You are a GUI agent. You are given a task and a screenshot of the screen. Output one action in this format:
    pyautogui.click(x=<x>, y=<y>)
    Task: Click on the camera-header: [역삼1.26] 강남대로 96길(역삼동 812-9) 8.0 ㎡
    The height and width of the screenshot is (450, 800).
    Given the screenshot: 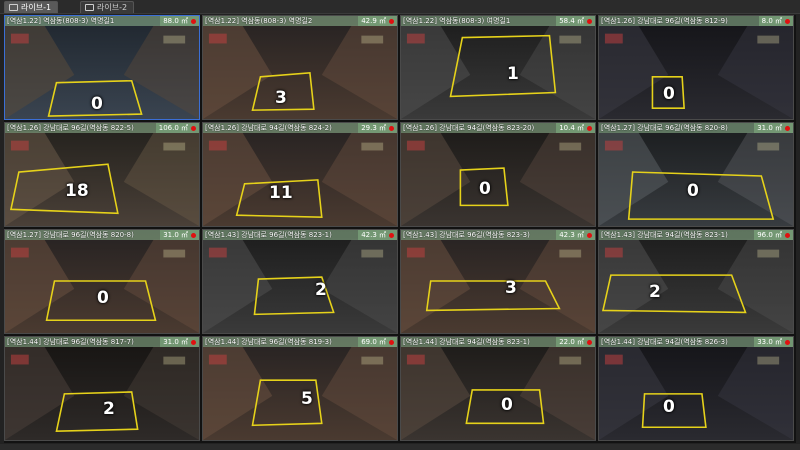 What is the action you would take?
    pyautogui.click(x=696, y=21)
    